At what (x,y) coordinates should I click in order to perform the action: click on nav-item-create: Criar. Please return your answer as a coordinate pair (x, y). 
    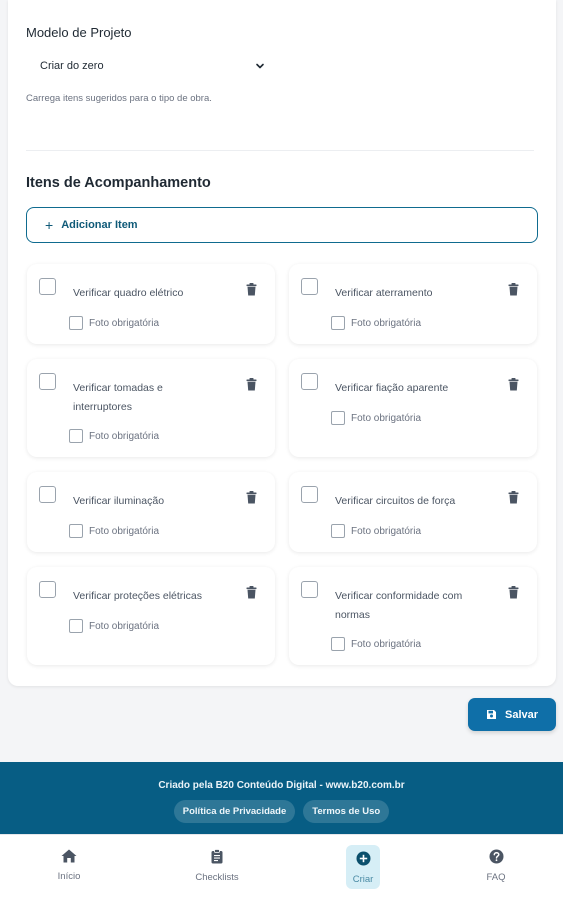
    Looking at the image, I should click on (363, 867).